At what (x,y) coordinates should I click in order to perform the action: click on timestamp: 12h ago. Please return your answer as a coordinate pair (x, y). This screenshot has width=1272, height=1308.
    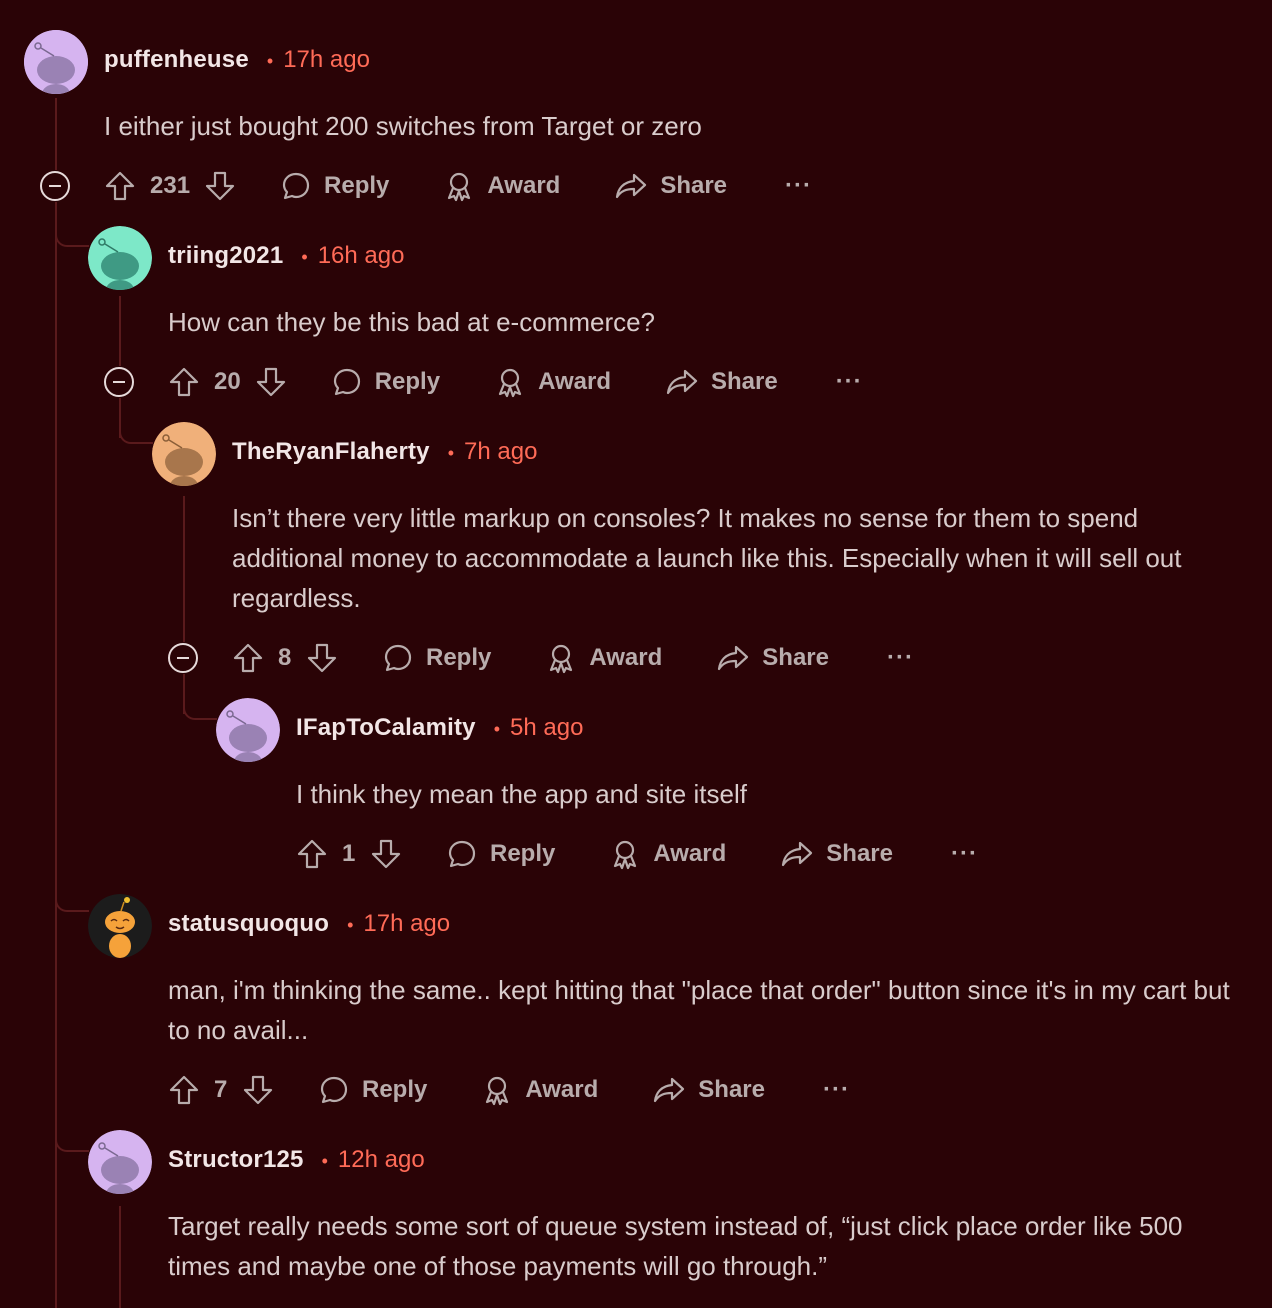
    Looking at the image, I should click on (381, 1160).